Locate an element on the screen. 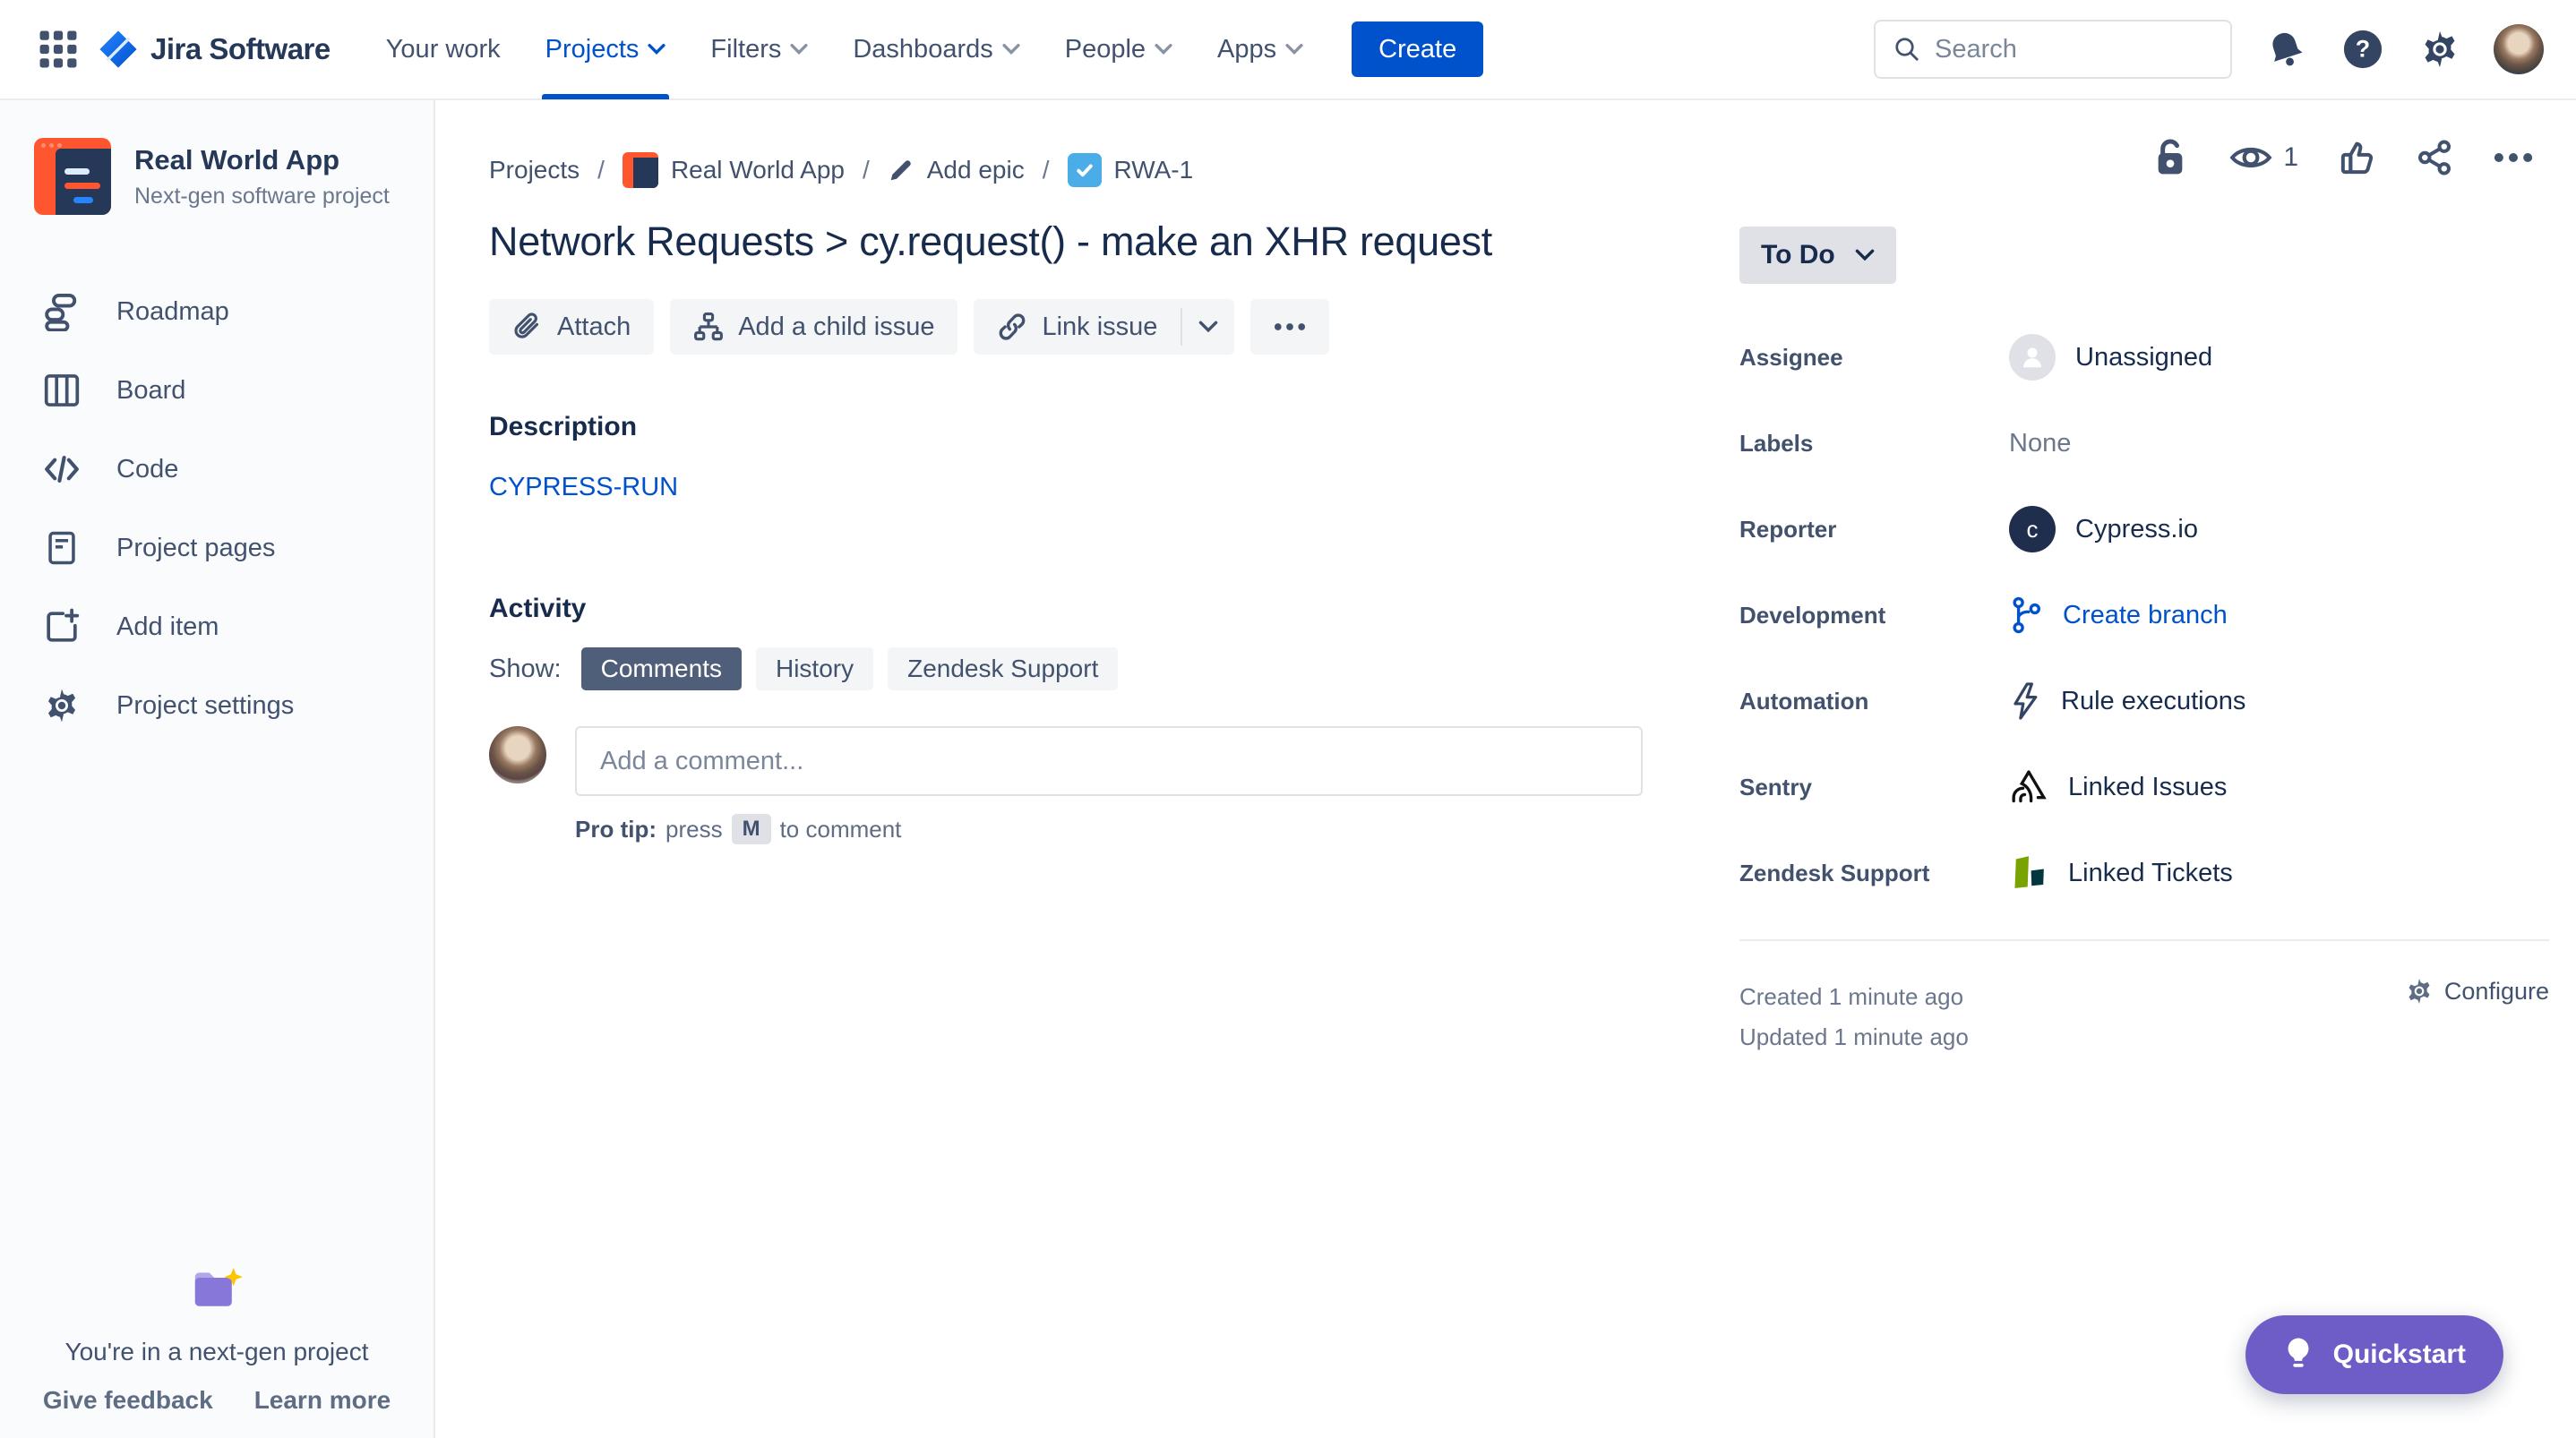  more-actions-icon is located at coordinates (2513, 157).